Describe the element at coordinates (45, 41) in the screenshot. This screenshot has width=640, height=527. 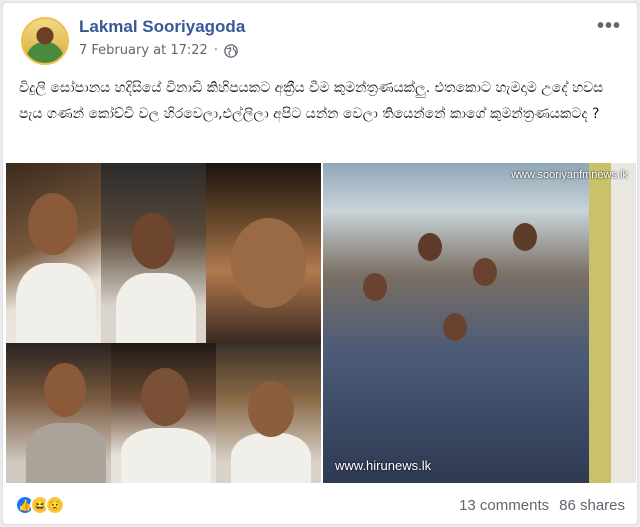
I see `avatar` at that location.